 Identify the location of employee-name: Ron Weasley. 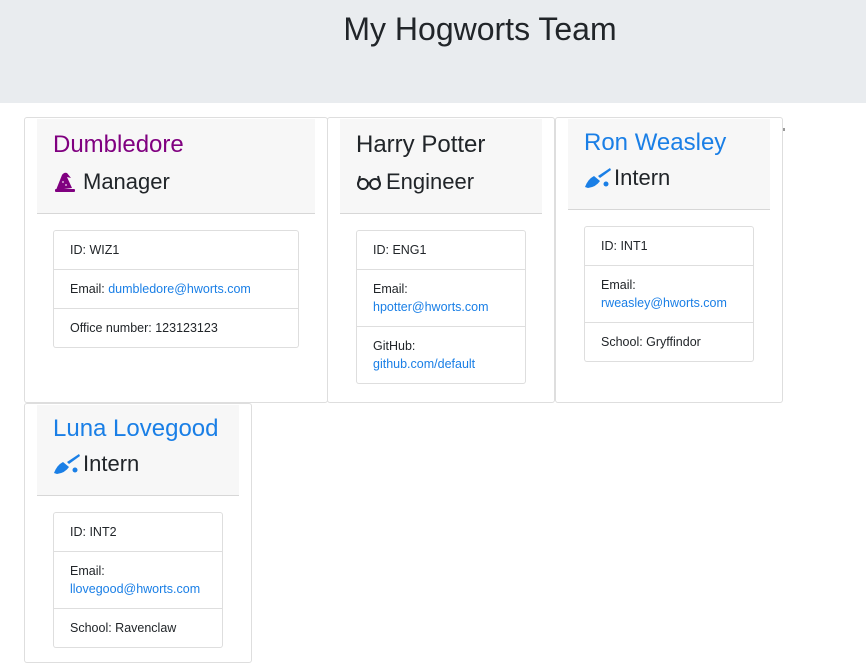
(655, 142).